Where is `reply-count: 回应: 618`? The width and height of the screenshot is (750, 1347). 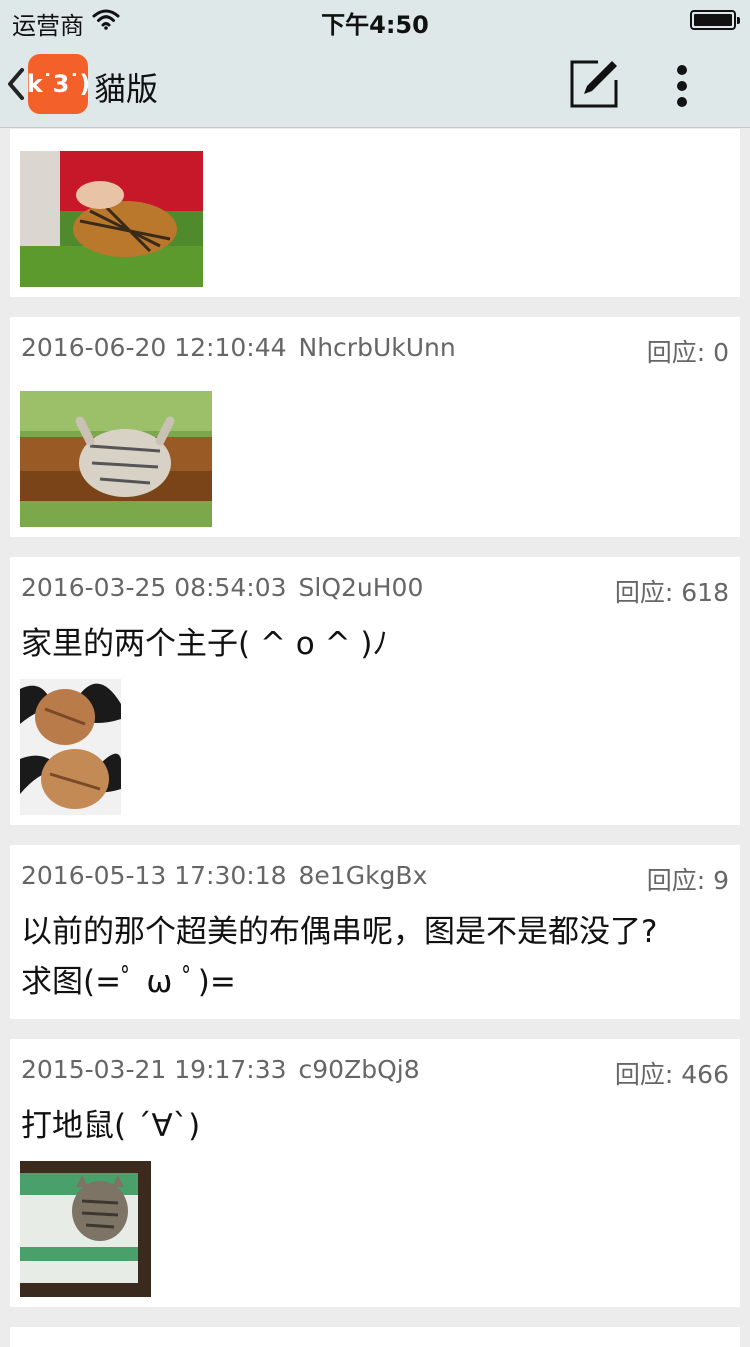
reply-count: 回应: 618 is located at coordinates (671, 592).